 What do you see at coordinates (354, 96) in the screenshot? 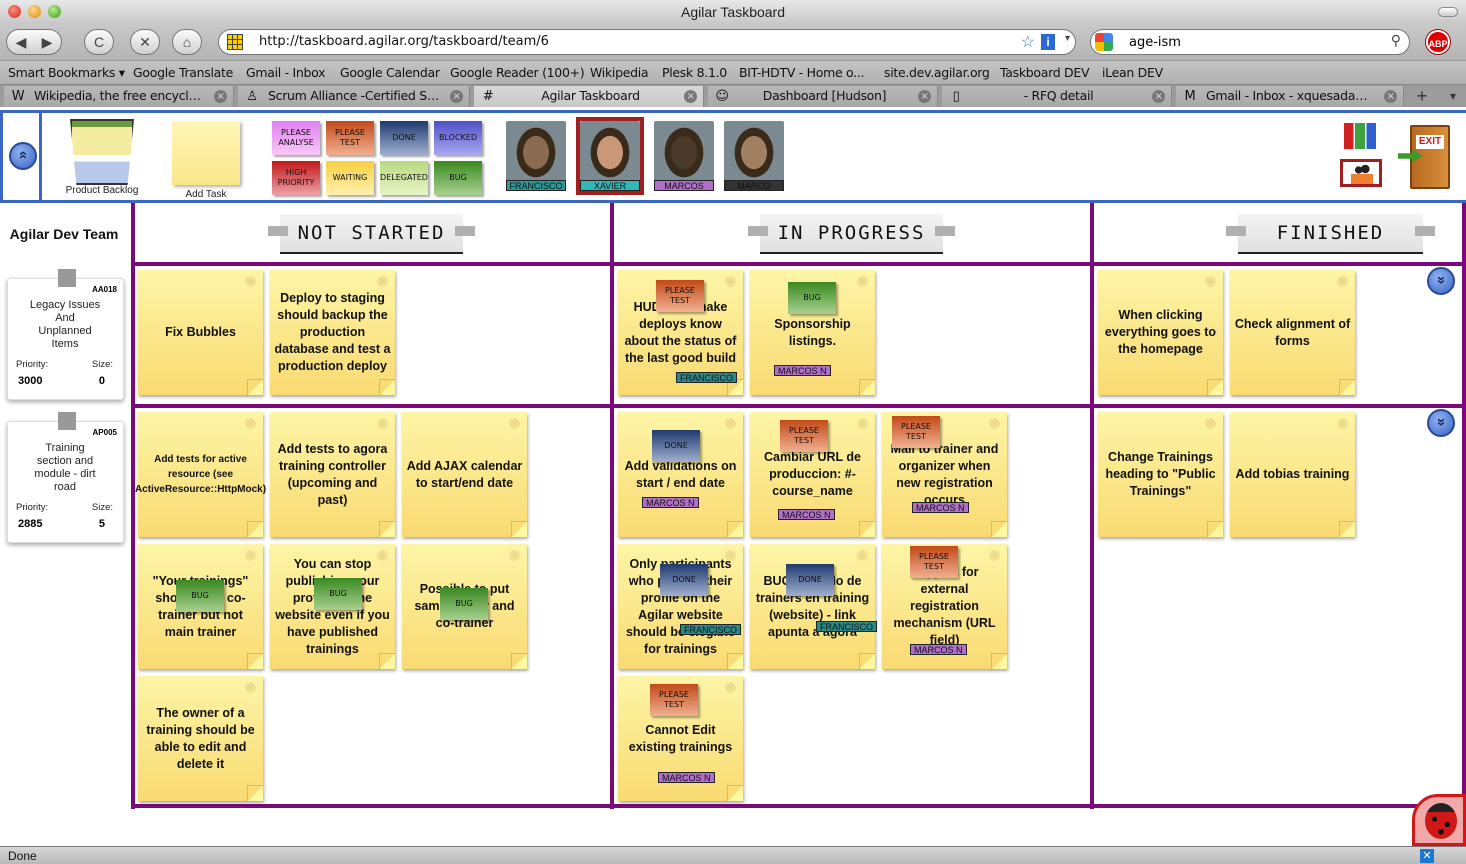
I see `tab-2: ♙ Scrum Alliance -Certified Sc... ×` at bounding box center [354, 96].